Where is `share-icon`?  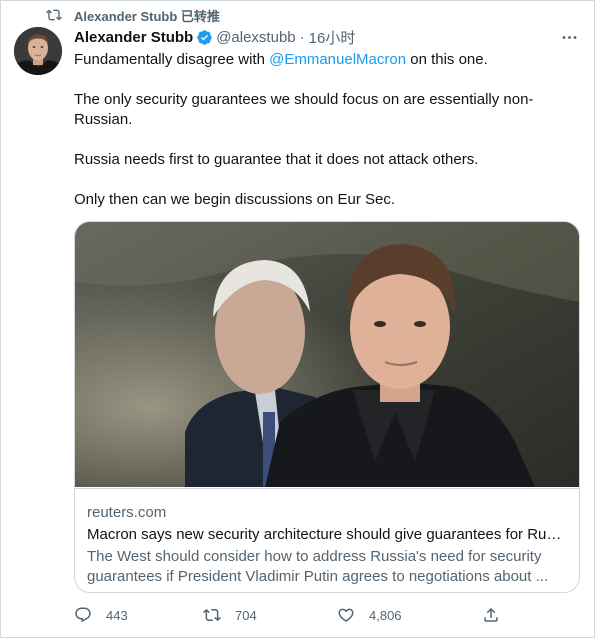 share-icon is located at coordinates (491, 614).